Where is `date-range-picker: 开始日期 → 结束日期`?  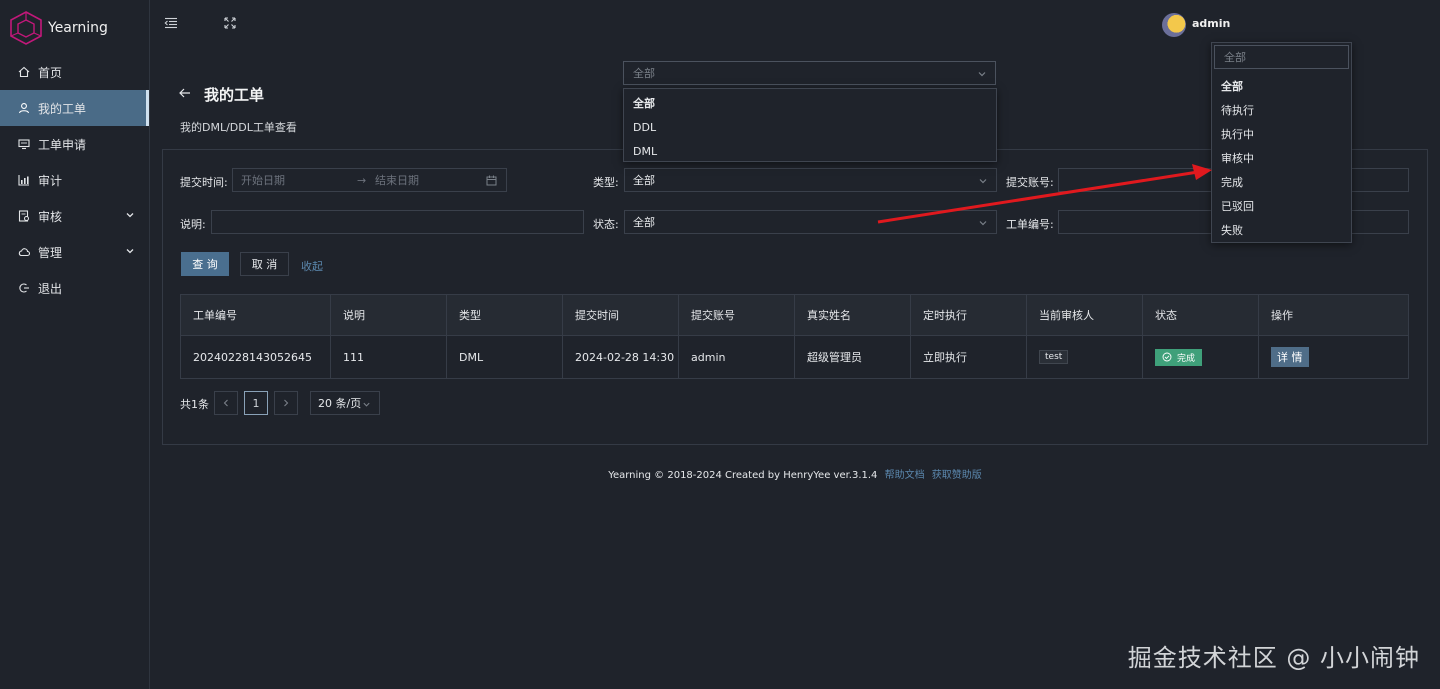
date-range-picker: 开始日期 → 结束日期 is located at coordinates (369, 180).